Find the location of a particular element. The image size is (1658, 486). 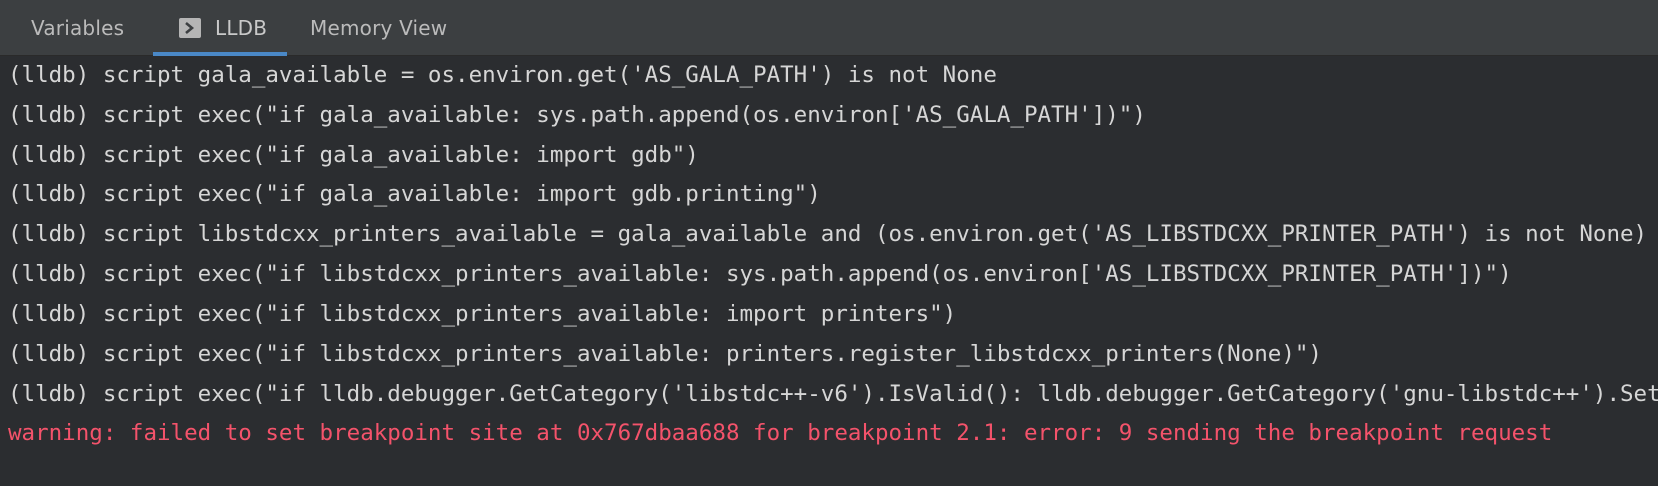

tab-memory-view-label: Memory View is located at coordinates (379, 28).